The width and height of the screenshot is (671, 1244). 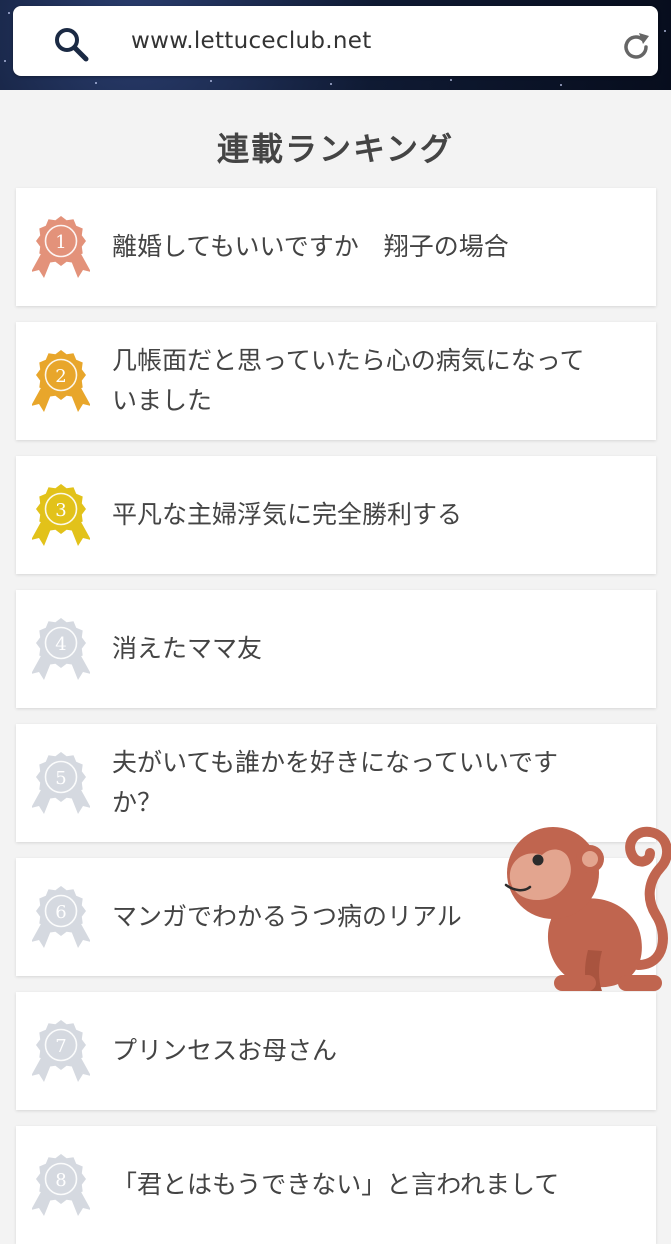 I want to click on rank-badge-icon: 6, so click(x=61, y=917).